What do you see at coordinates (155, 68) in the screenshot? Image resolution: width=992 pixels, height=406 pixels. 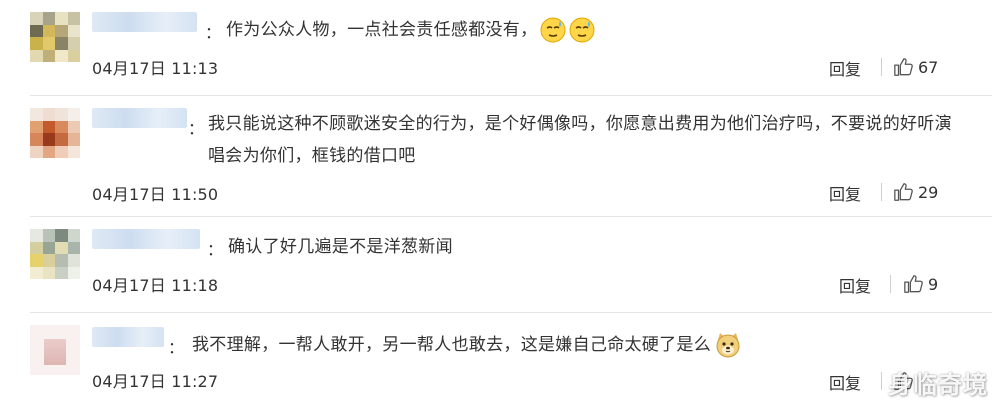 I see `comment-time: 04月17日 11:13` at bounding box center [155, 68].